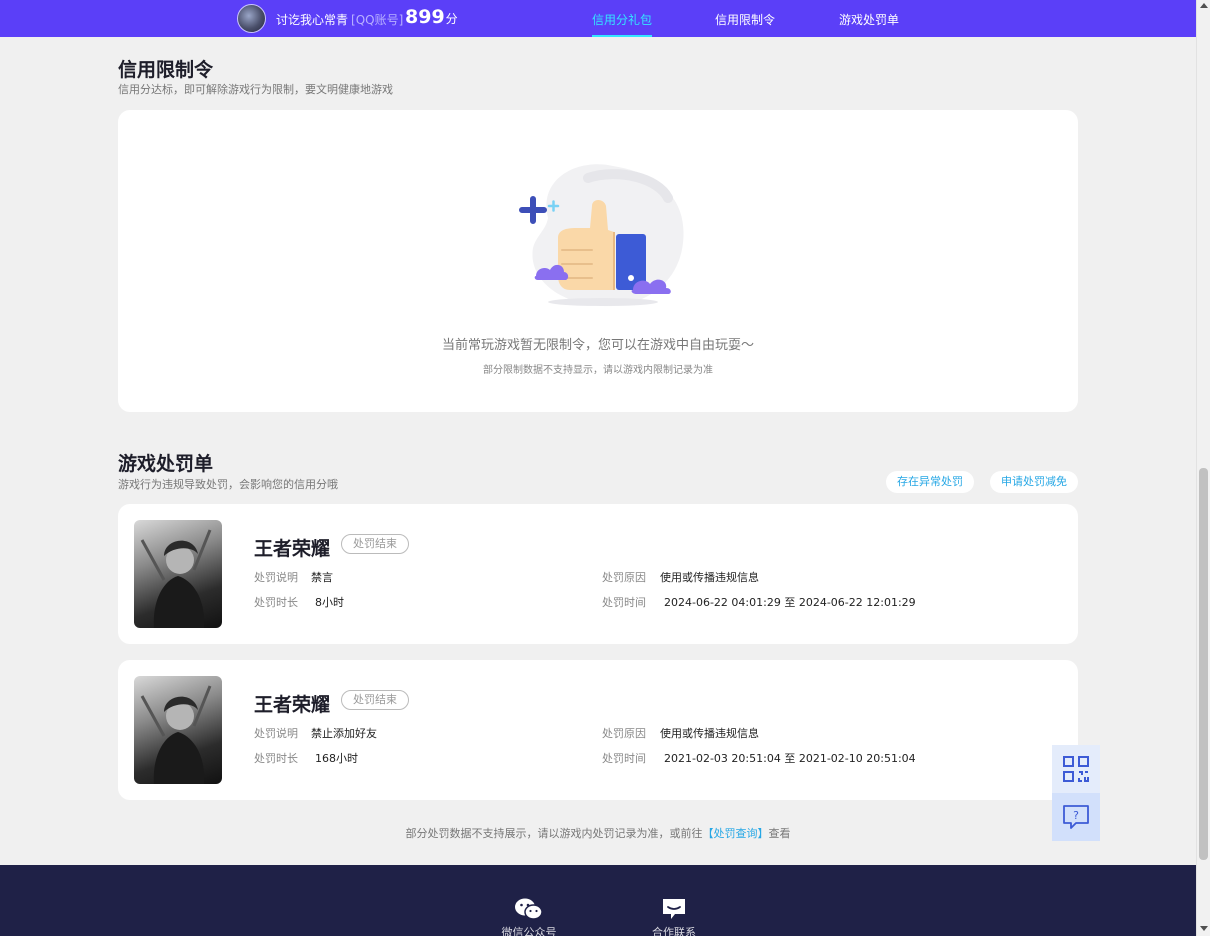 This screenshot has width=1210, height=936. Describe the element at coordinates (869, 19) in the screenshot. I see `tab-penalty-list: 游戏处罚单` at that location.